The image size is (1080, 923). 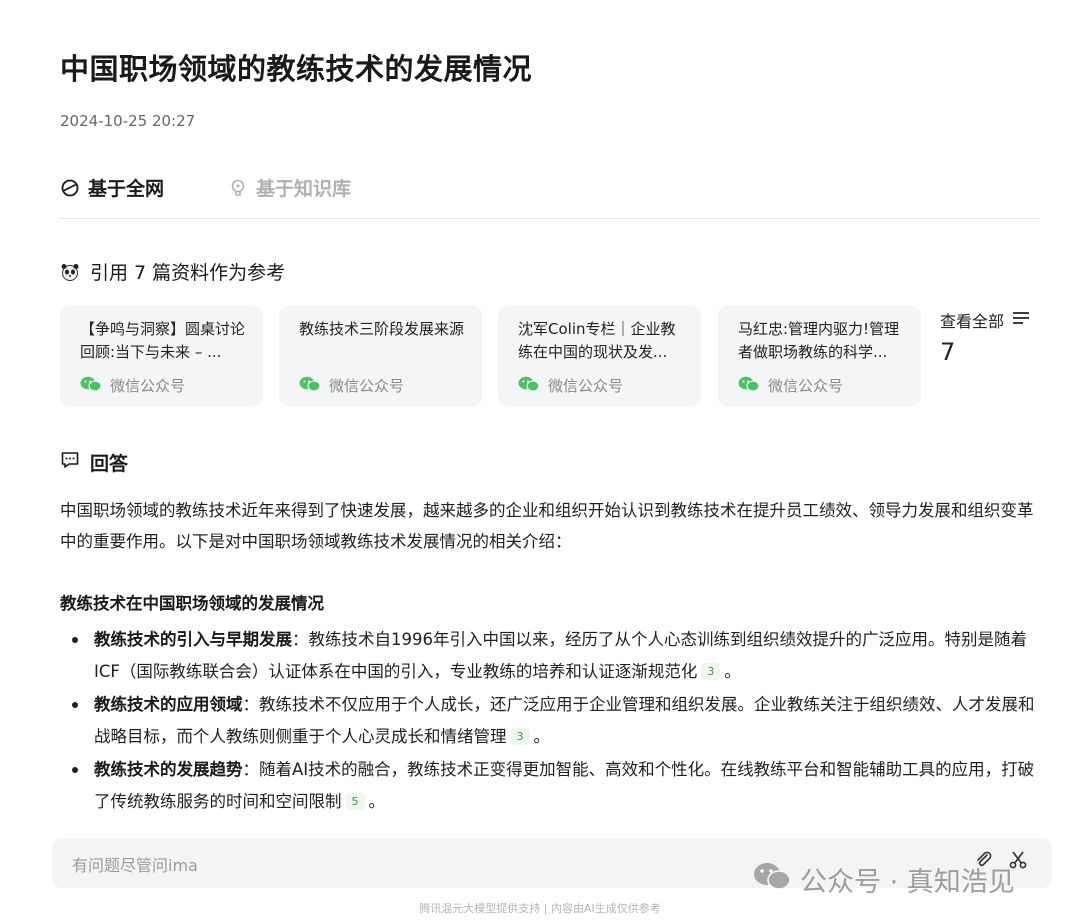 What do you see at coordinates (126, 189) in the screenshot?
I see `tab-web-label: 基于全网` at bounding box center [126, 189].